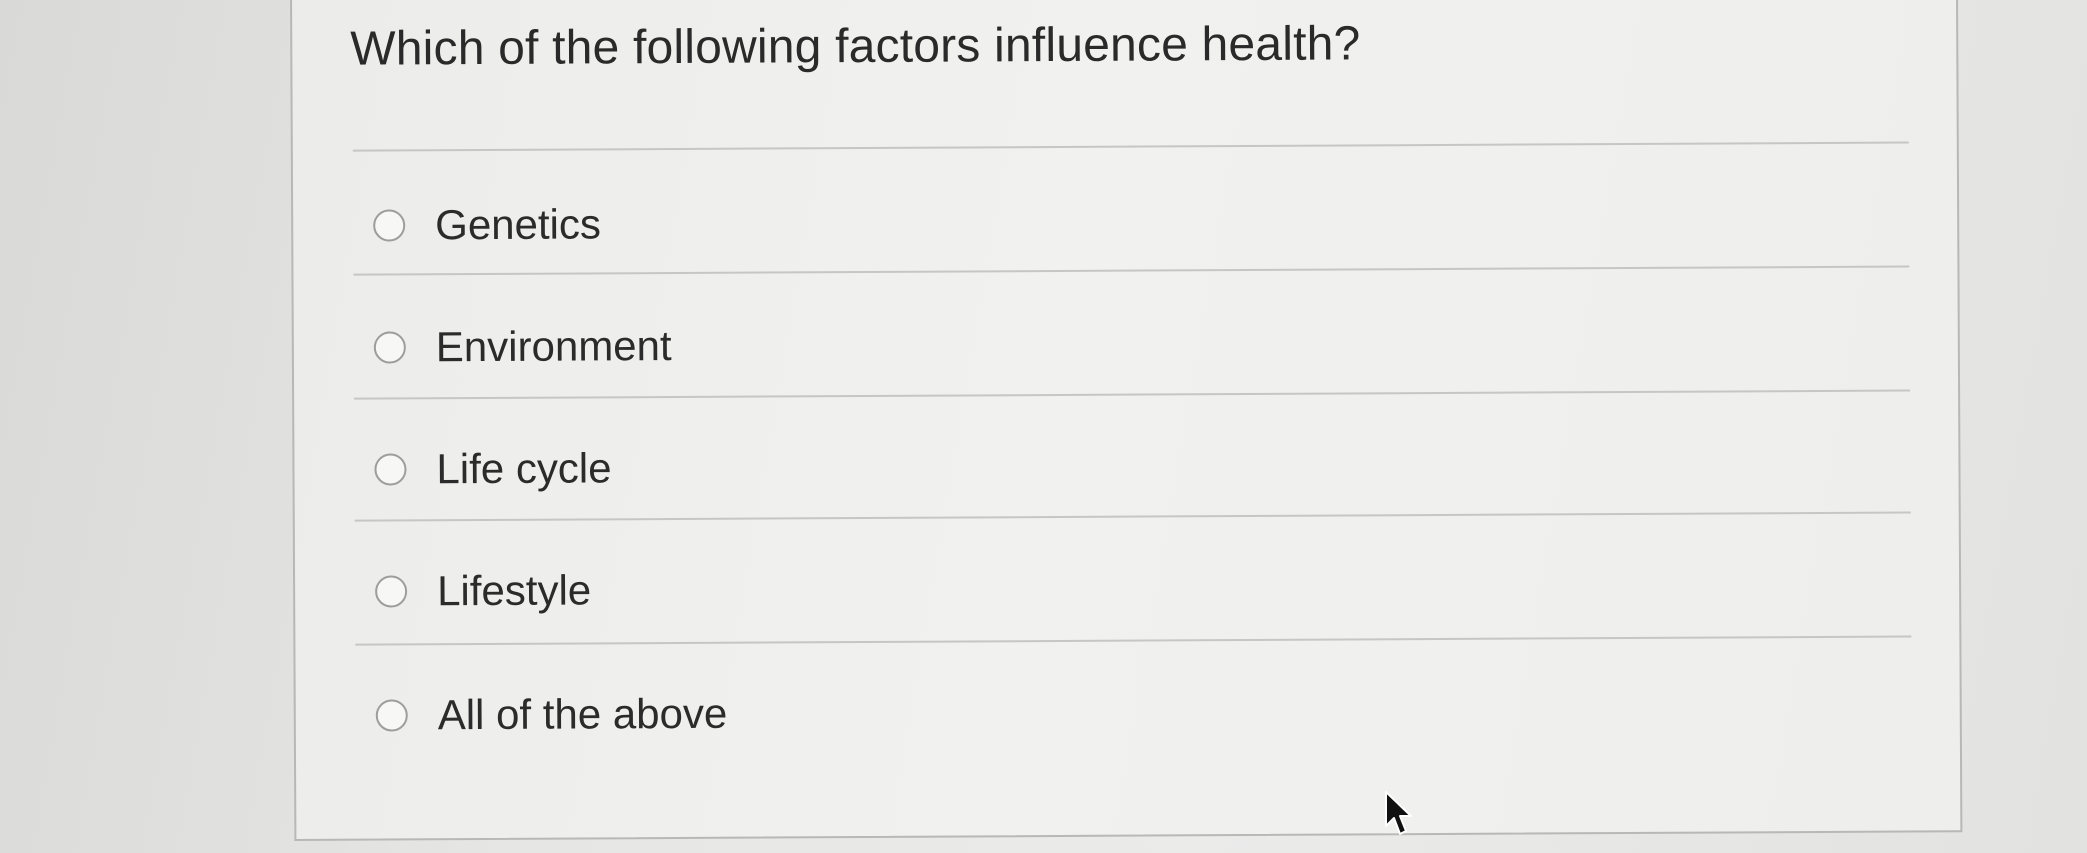 Image resolution: width=2087 pixels, height=853 pixels. I want to click on option-label: Environment, so click(553, 346).